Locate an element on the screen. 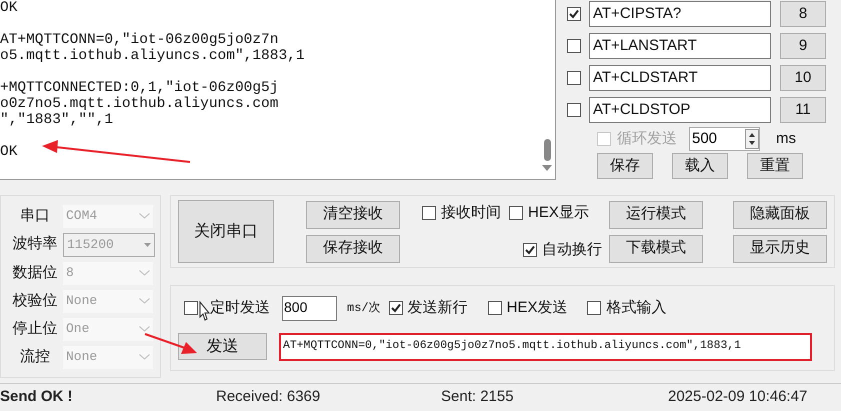 This screenshot has width=841, height=411. command-field: AT+CLDSTART is located at coordinates (680, 78).